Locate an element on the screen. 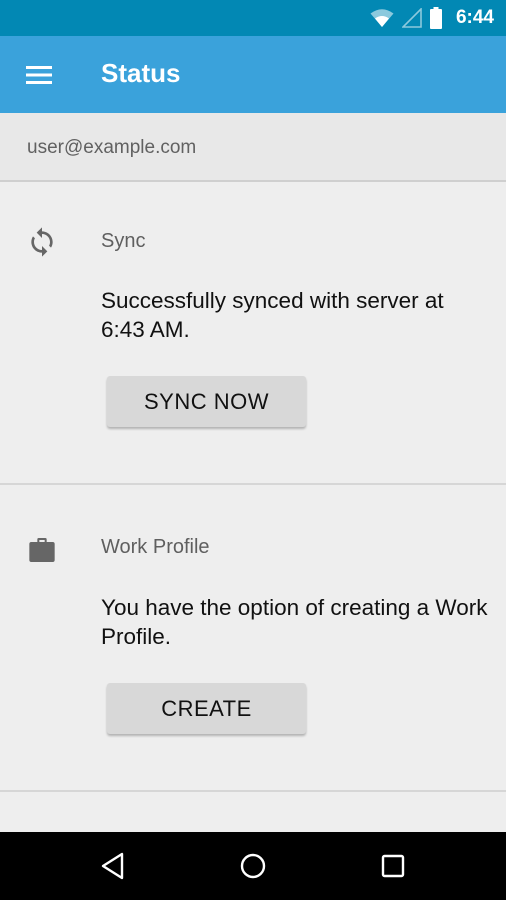 The image size is (506, 900). sync-now-button: SYNC NOW is located at coordinates (206, 401).